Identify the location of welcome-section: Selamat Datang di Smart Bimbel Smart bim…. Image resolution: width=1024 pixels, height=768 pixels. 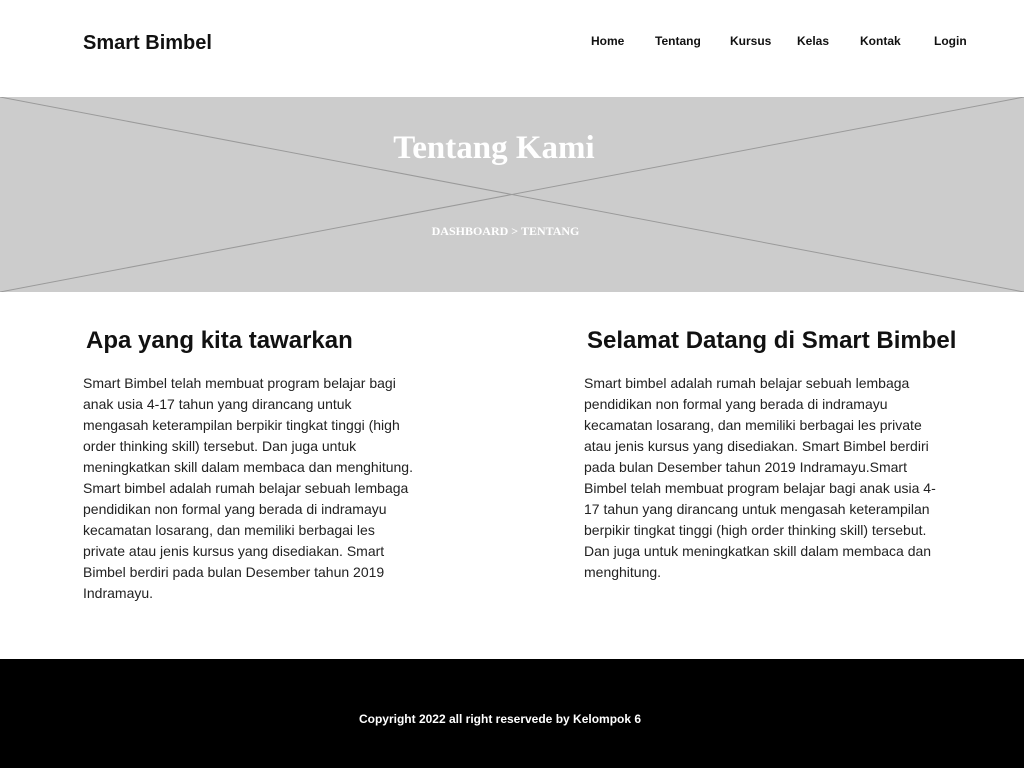
(774, 454).